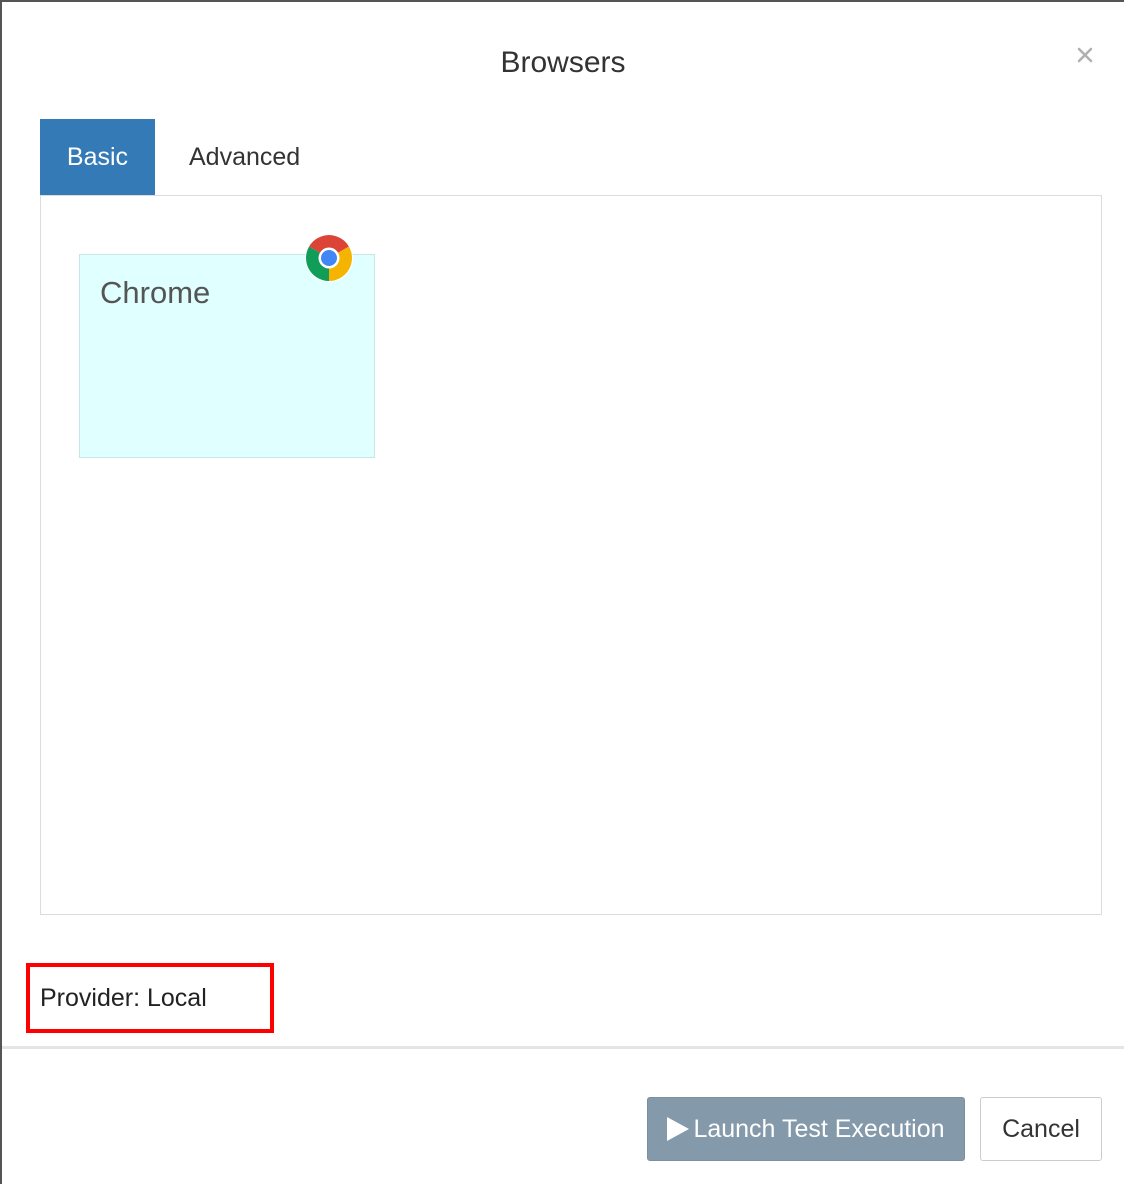 This screenshot has height=1184, width=1124. I want to click on cancel-button: Cancel, so click(1041, 1129).